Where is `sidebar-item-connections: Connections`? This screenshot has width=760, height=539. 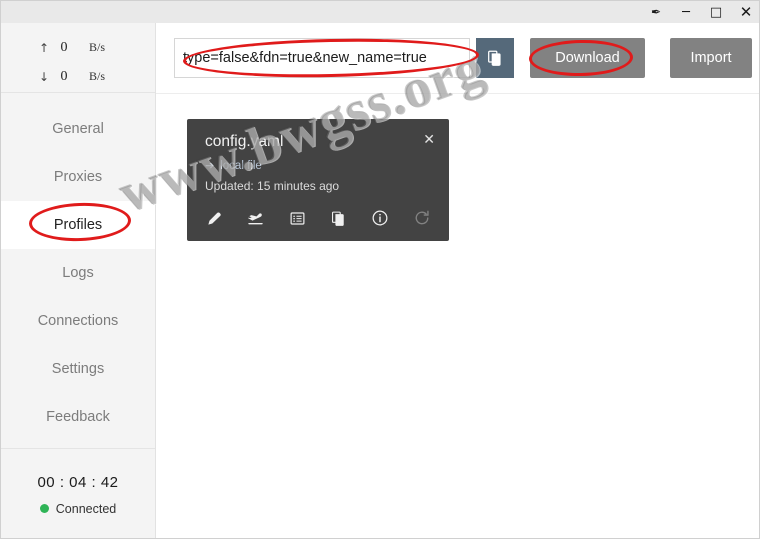
sidebar-item-connections: Connections is located at coordinates (78, 321).